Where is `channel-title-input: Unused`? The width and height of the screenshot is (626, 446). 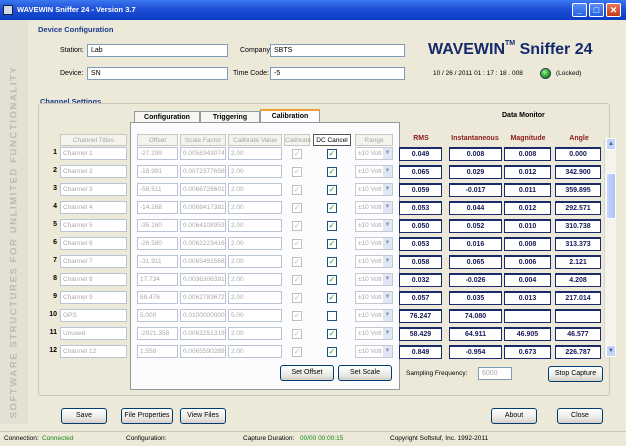
channel-title-input: Unused is located at coordinates (93, 333).